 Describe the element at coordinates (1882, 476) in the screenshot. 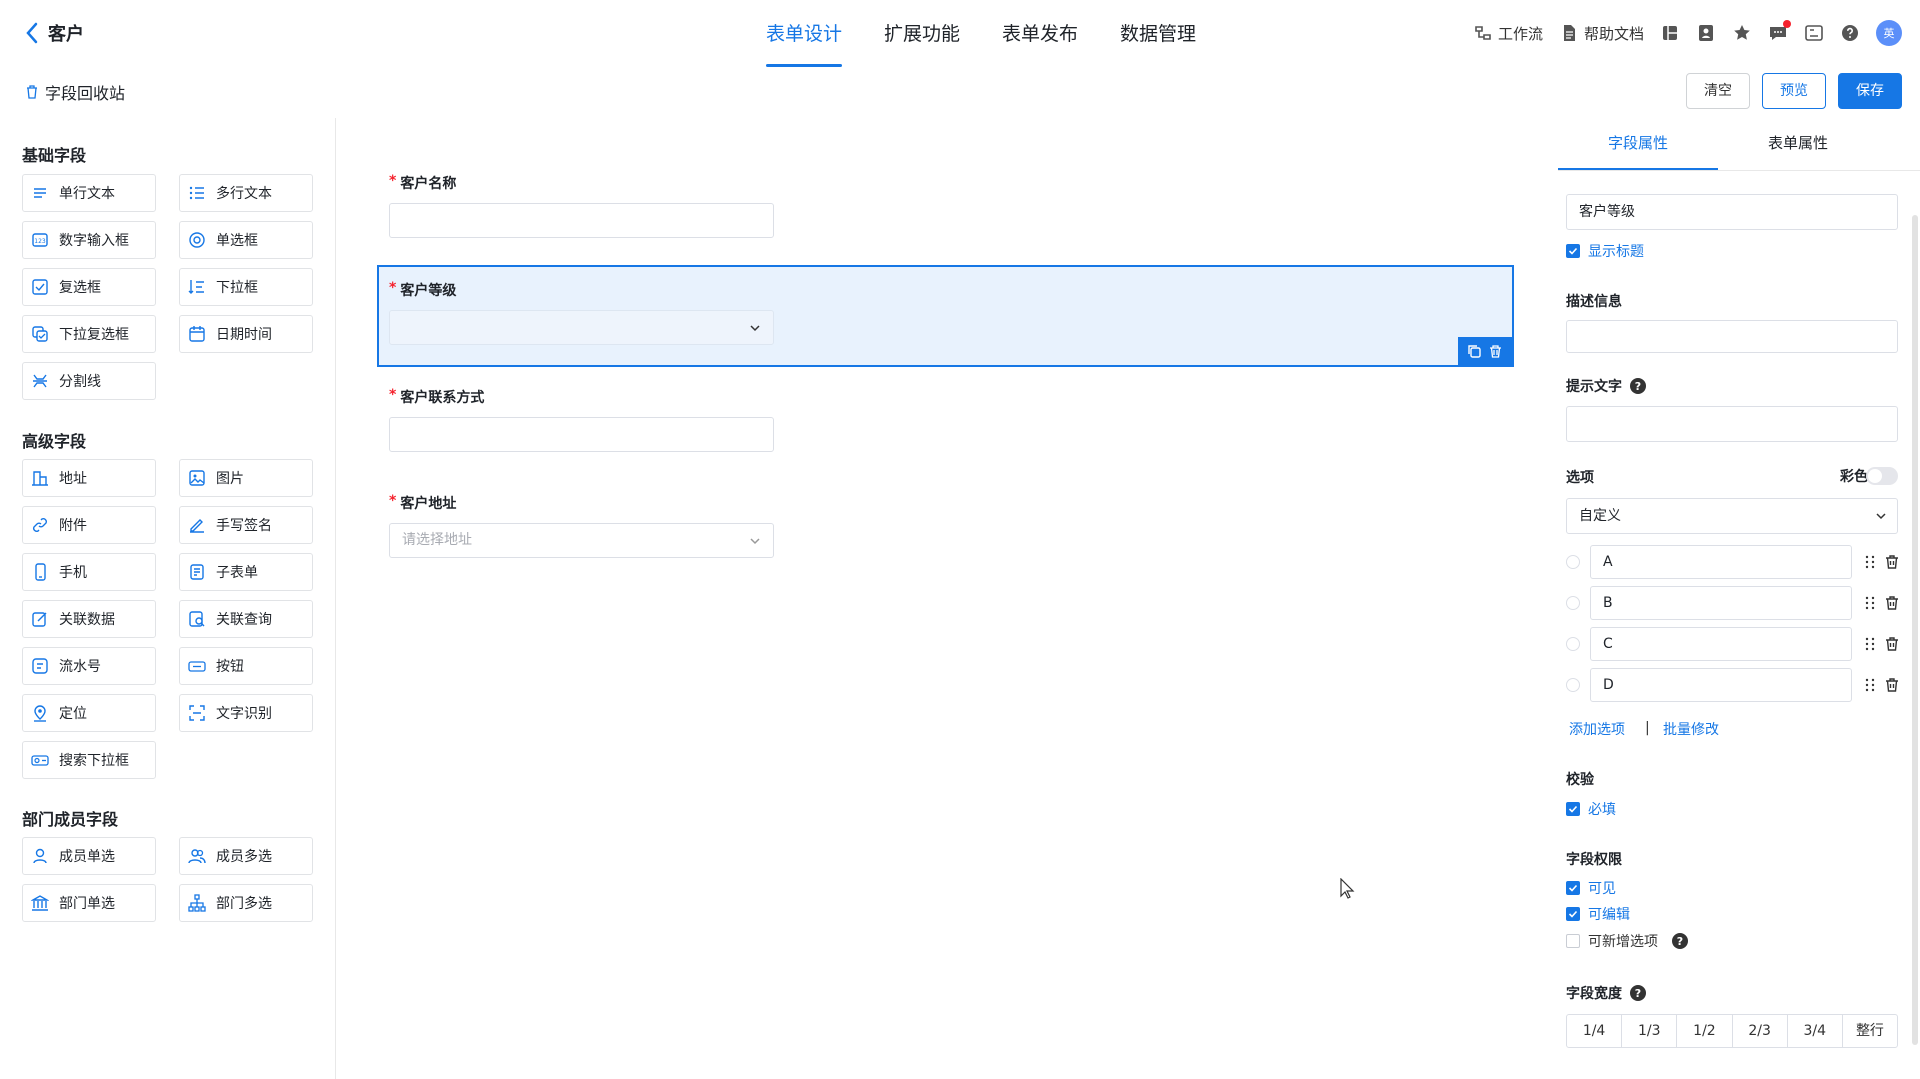

I see `color-toggle` at that location.